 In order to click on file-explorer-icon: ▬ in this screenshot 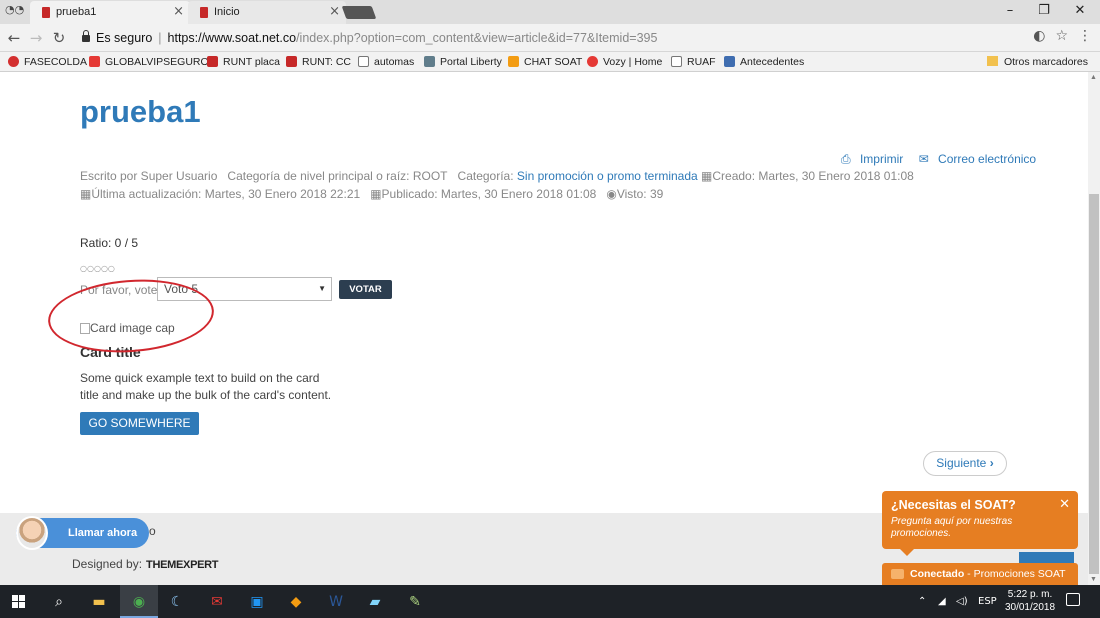, I will do `click(99, 602)`.